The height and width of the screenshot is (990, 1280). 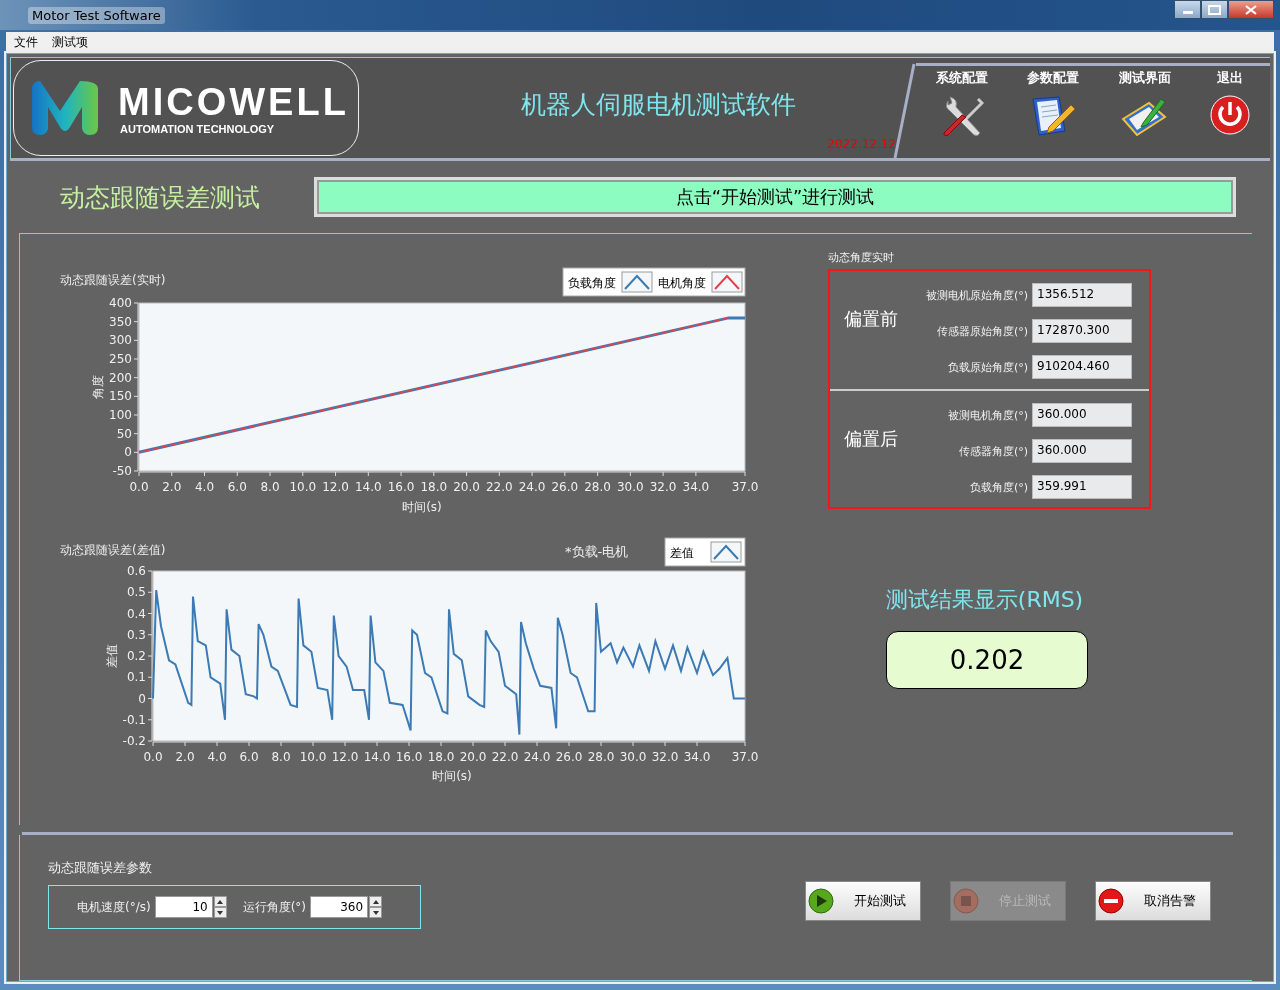 What do you see at coordinates (122, 471) in the screenshot?
I see `y-tick-label: -50` at bounding box center [122, 471].